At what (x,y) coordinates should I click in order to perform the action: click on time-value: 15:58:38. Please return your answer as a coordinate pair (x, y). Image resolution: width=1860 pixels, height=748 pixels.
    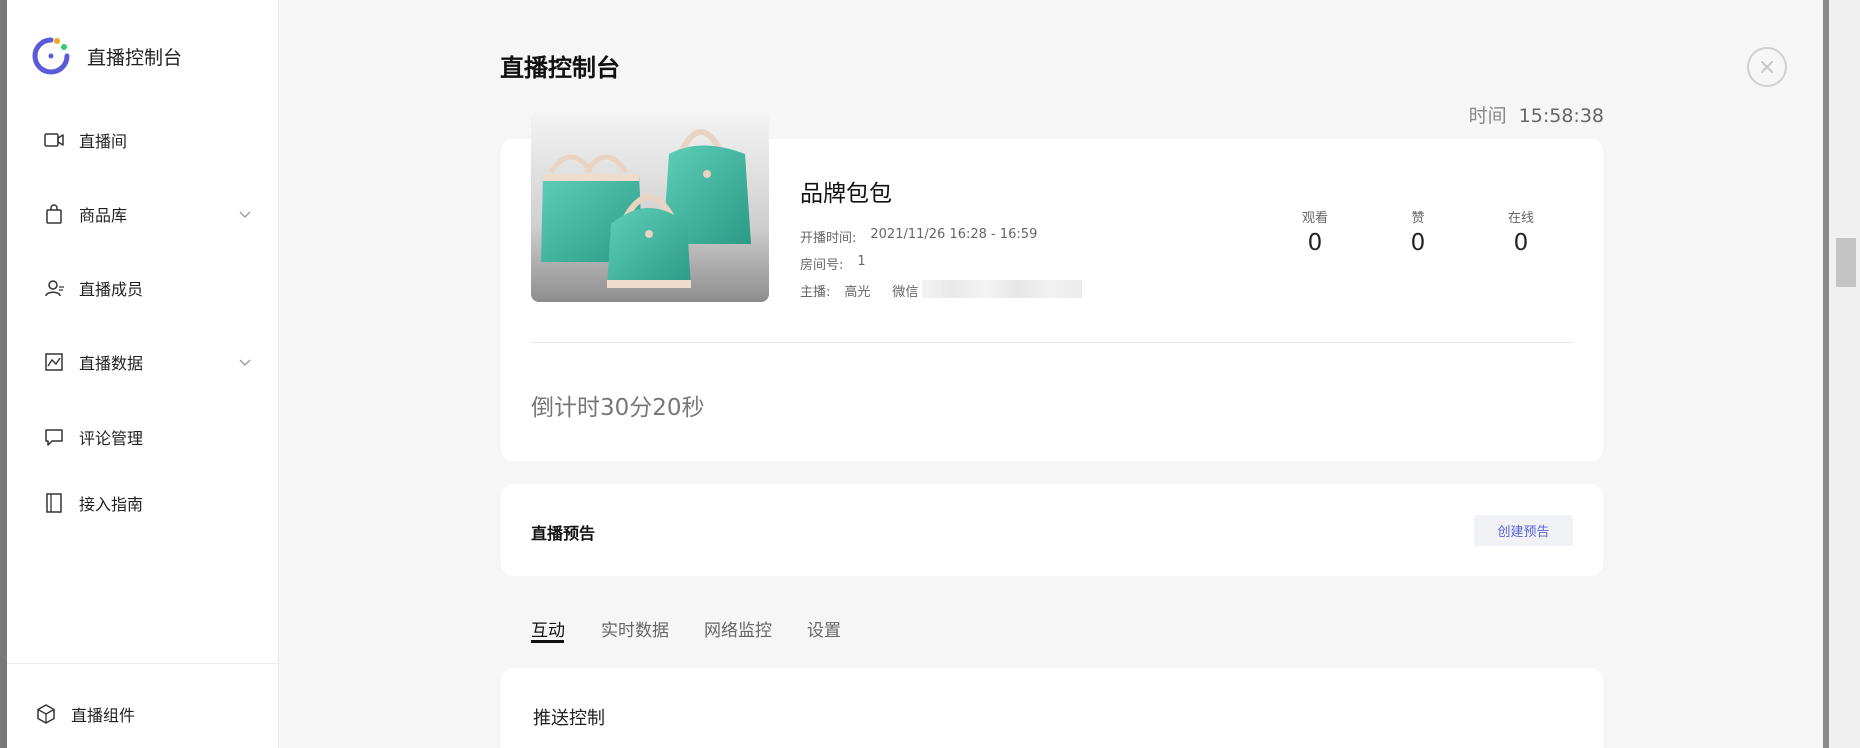
    Looking at the image, I should click on (1561, 116).